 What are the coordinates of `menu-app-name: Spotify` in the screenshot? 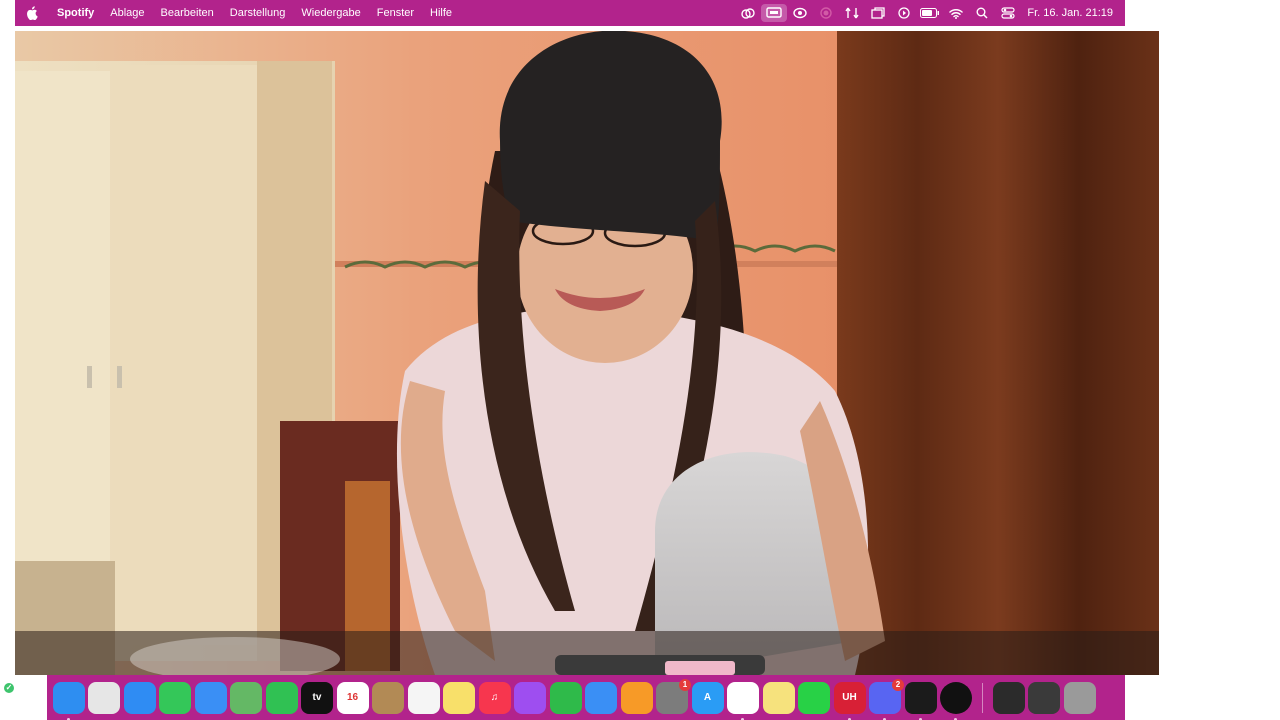 It's located at (75, 13).